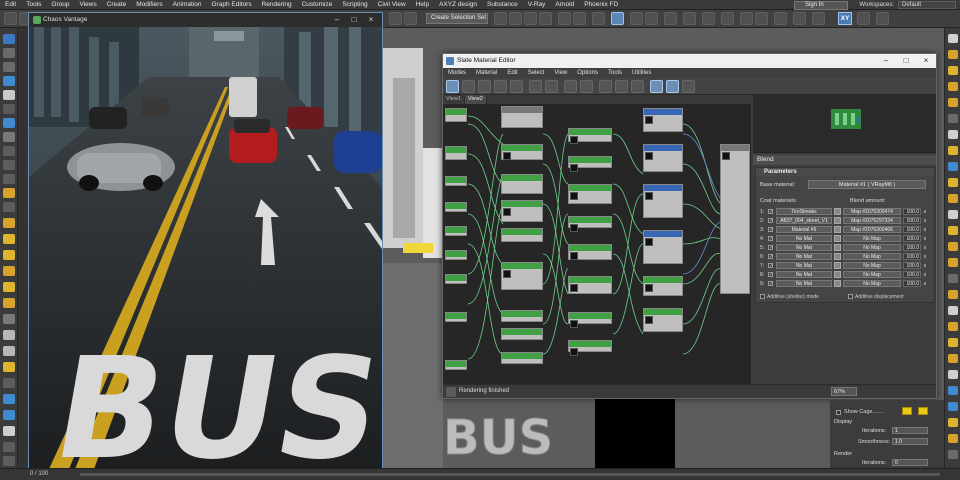 The image size is (960, 480). I want to click on parameter-editor-icon, so click(656, 86).